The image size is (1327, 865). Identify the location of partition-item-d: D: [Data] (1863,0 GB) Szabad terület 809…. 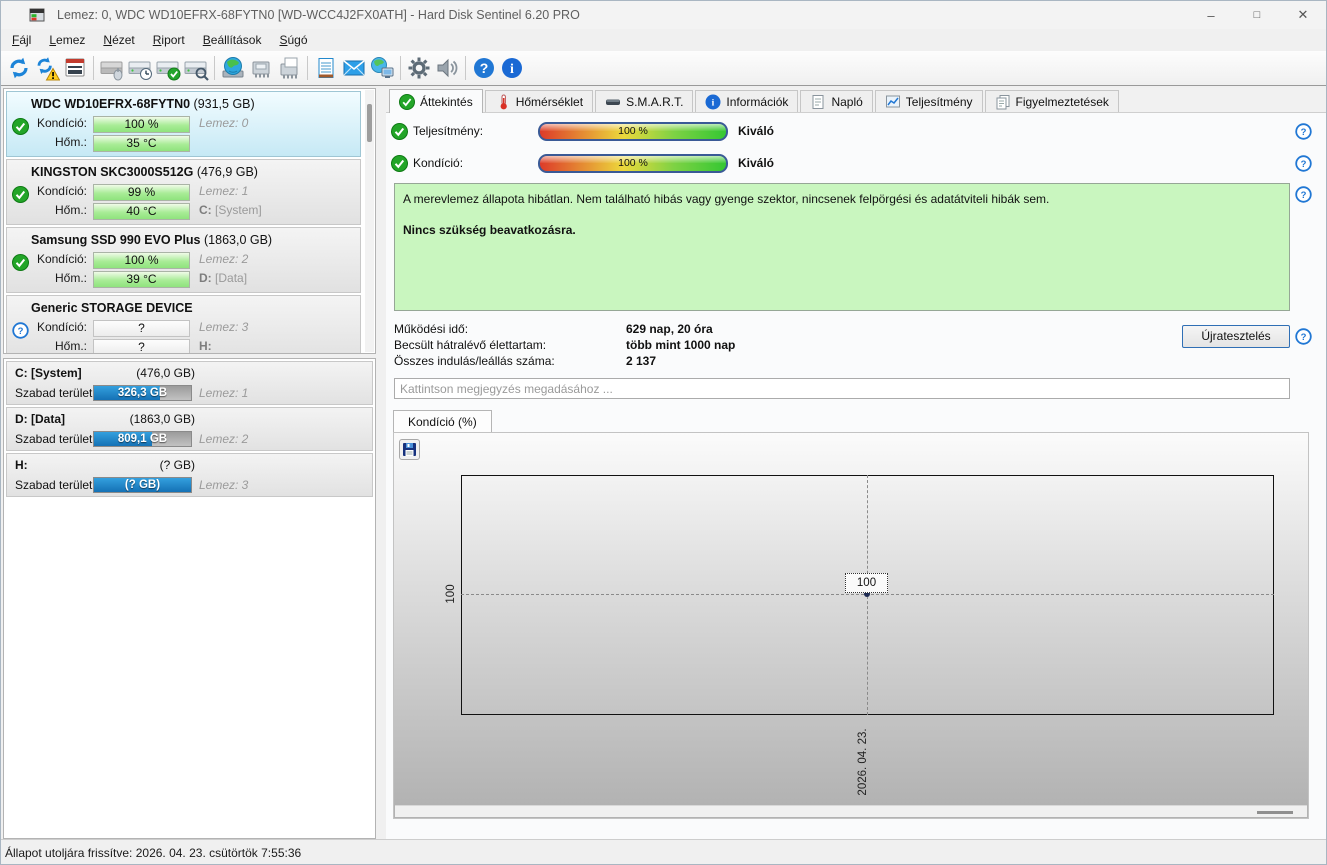
(189, 429).